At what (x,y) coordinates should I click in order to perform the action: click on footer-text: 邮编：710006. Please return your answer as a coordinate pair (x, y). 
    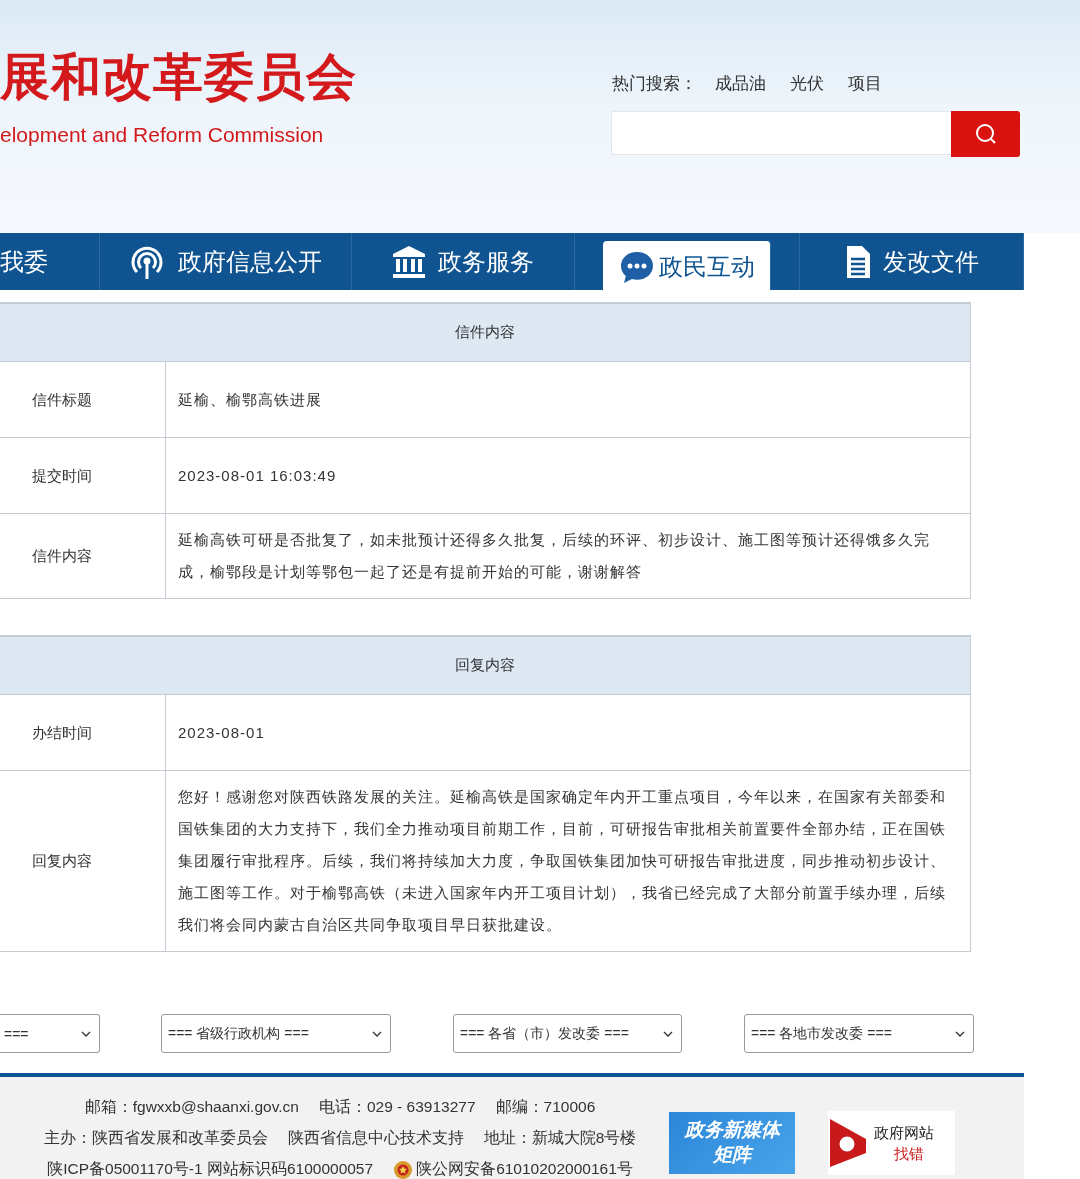
    Looking at the image, I should click on (545, 1107).